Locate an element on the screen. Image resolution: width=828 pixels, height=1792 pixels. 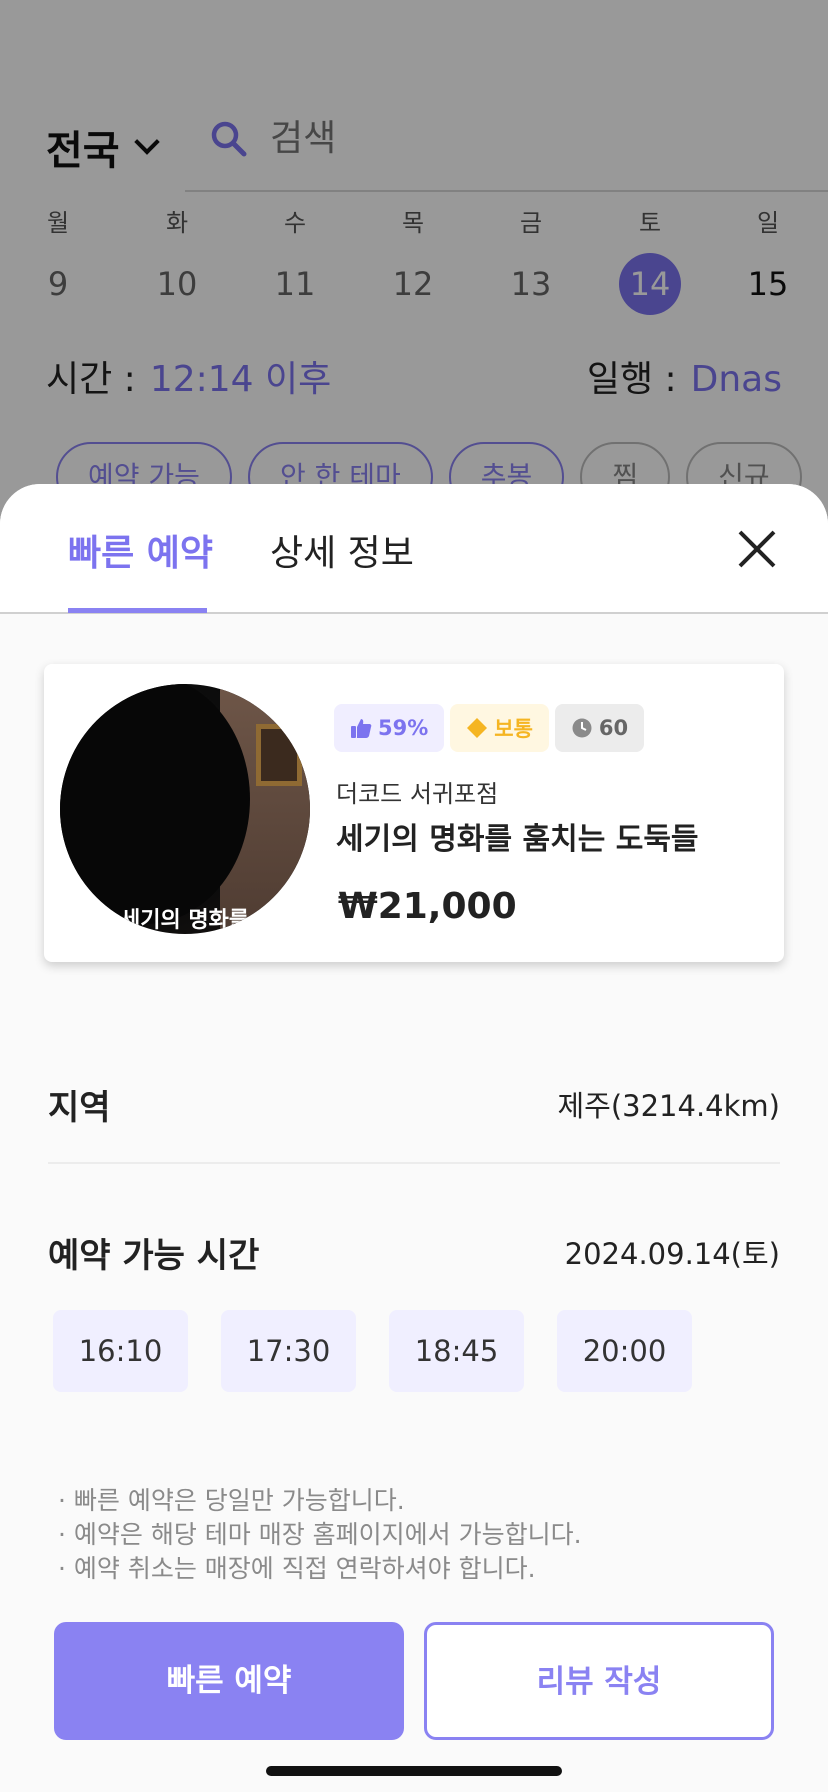
write-review-button: 리뷰 작성 is located at coordinates (599, 1681).